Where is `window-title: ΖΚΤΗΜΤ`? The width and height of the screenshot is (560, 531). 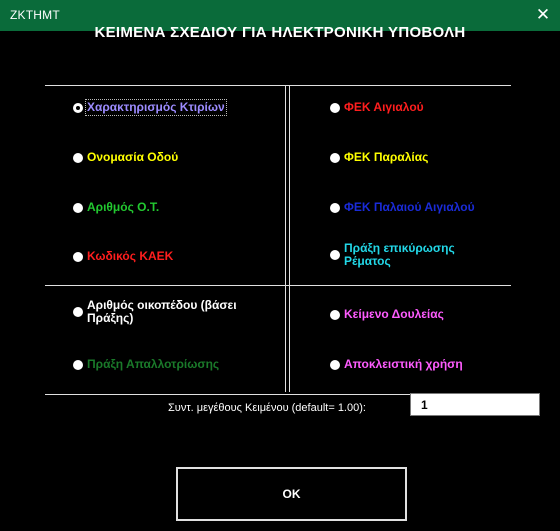 window-title: ΖΚΤΗΜΤ is located at coordinates (35, 15).